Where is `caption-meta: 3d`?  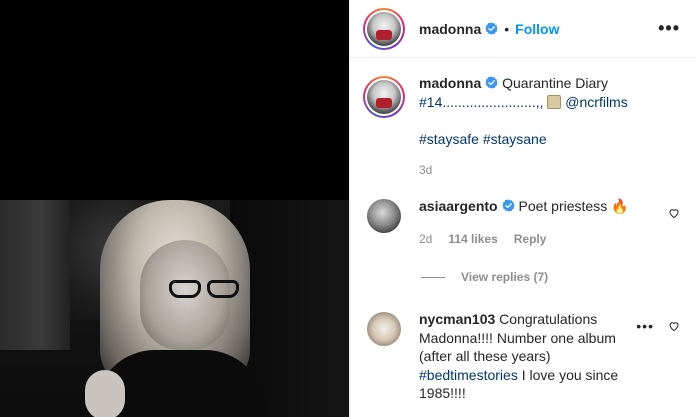 caption-meta: 3d is located at coordinates (523, 170).